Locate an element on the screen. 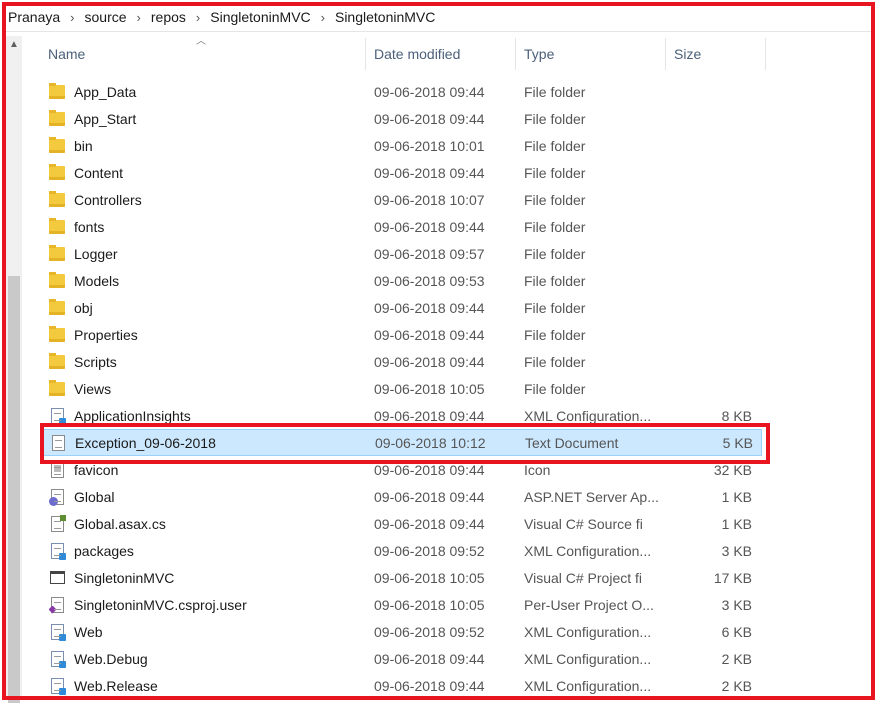  file-name: Models is located at coordinates (97, 280).